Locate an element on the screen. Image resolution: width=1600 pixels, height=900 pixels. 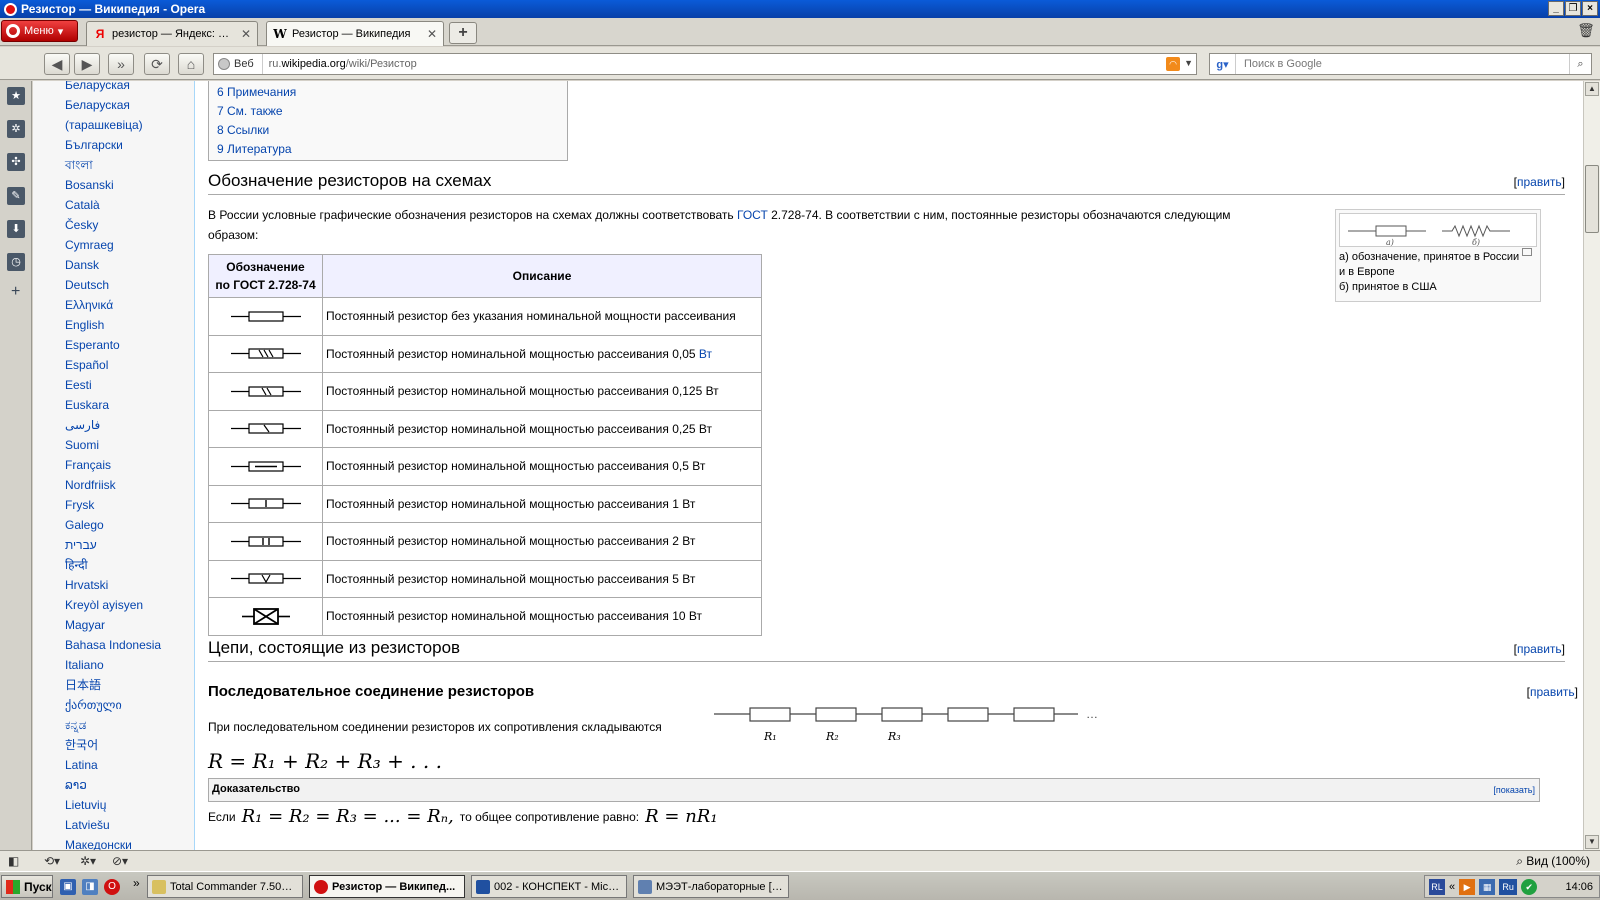
reload-button: ⟳ is located at coordinates (157, 64).